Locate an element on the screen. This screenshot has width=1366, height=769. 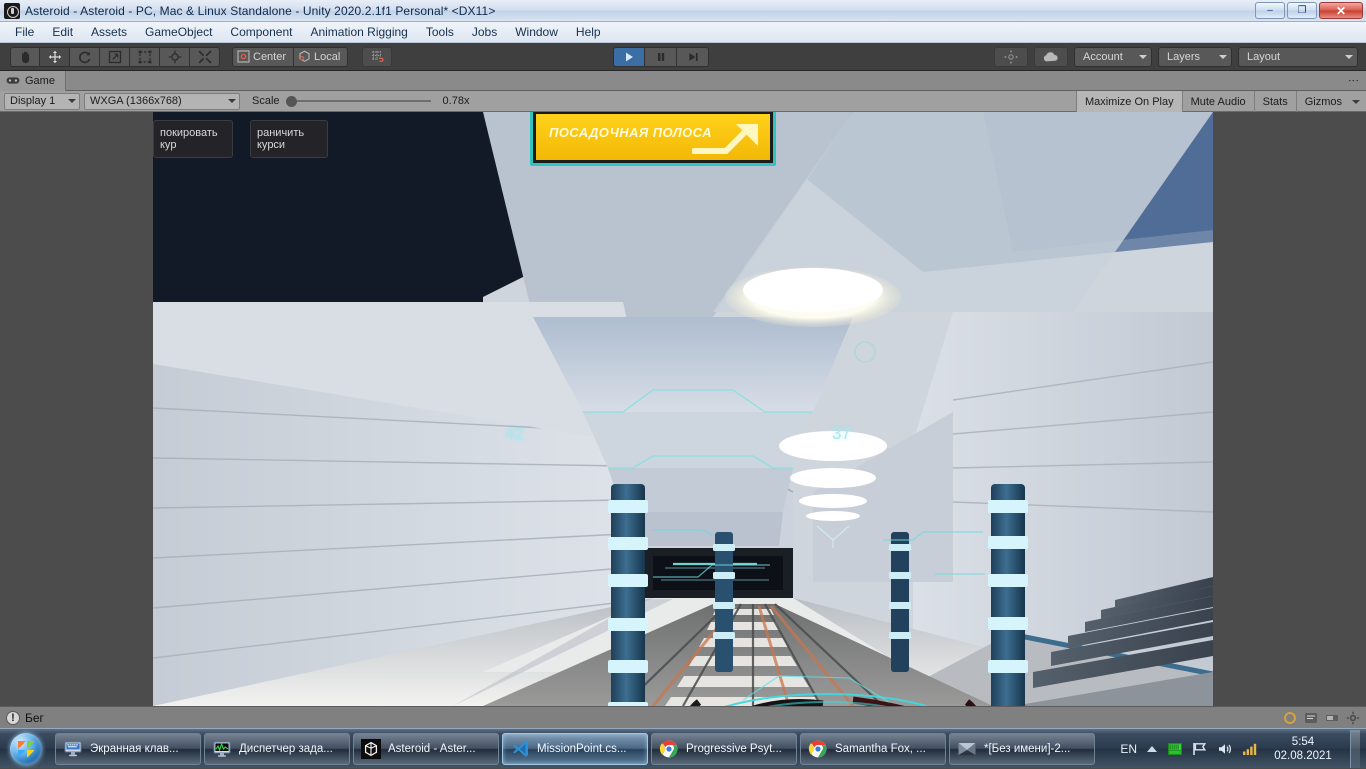
move-tool-button is located at coordinates (55, 56).